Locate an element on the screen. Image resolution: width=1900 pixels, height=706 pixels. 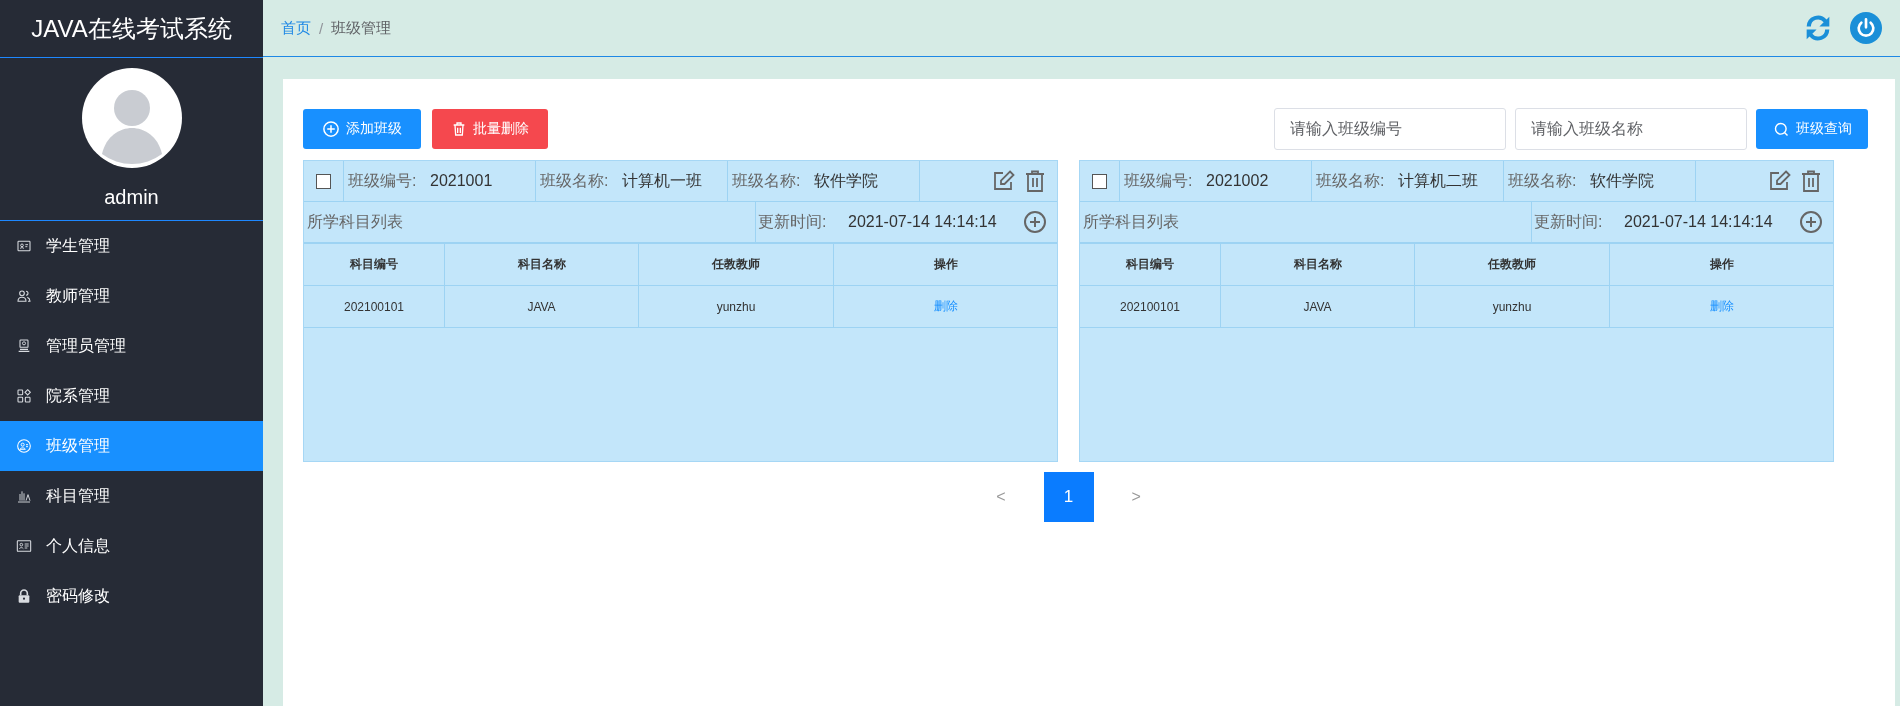
prev-page-button: < is located at coordinates (1001, 497).